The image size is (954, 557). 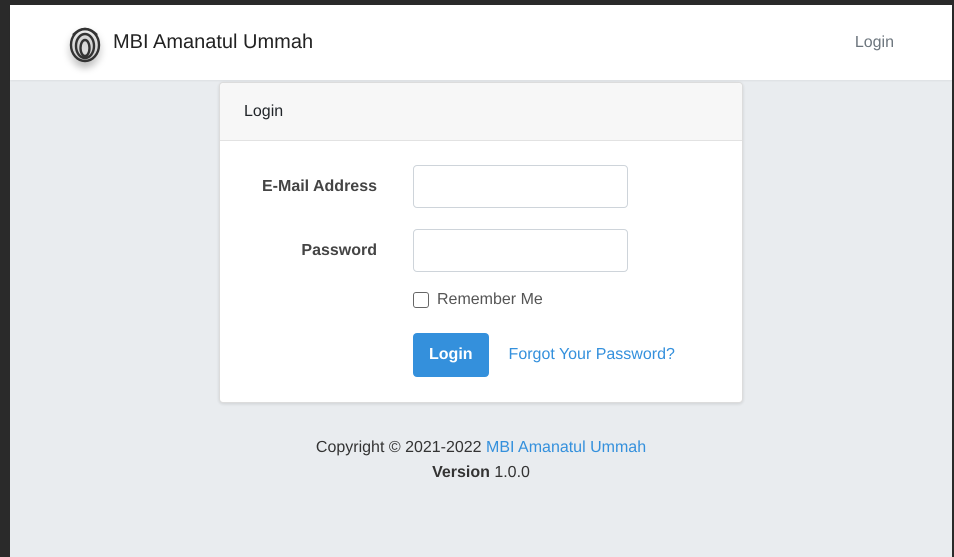 I want to click on field-label: Password, so click(x=339, y=251).